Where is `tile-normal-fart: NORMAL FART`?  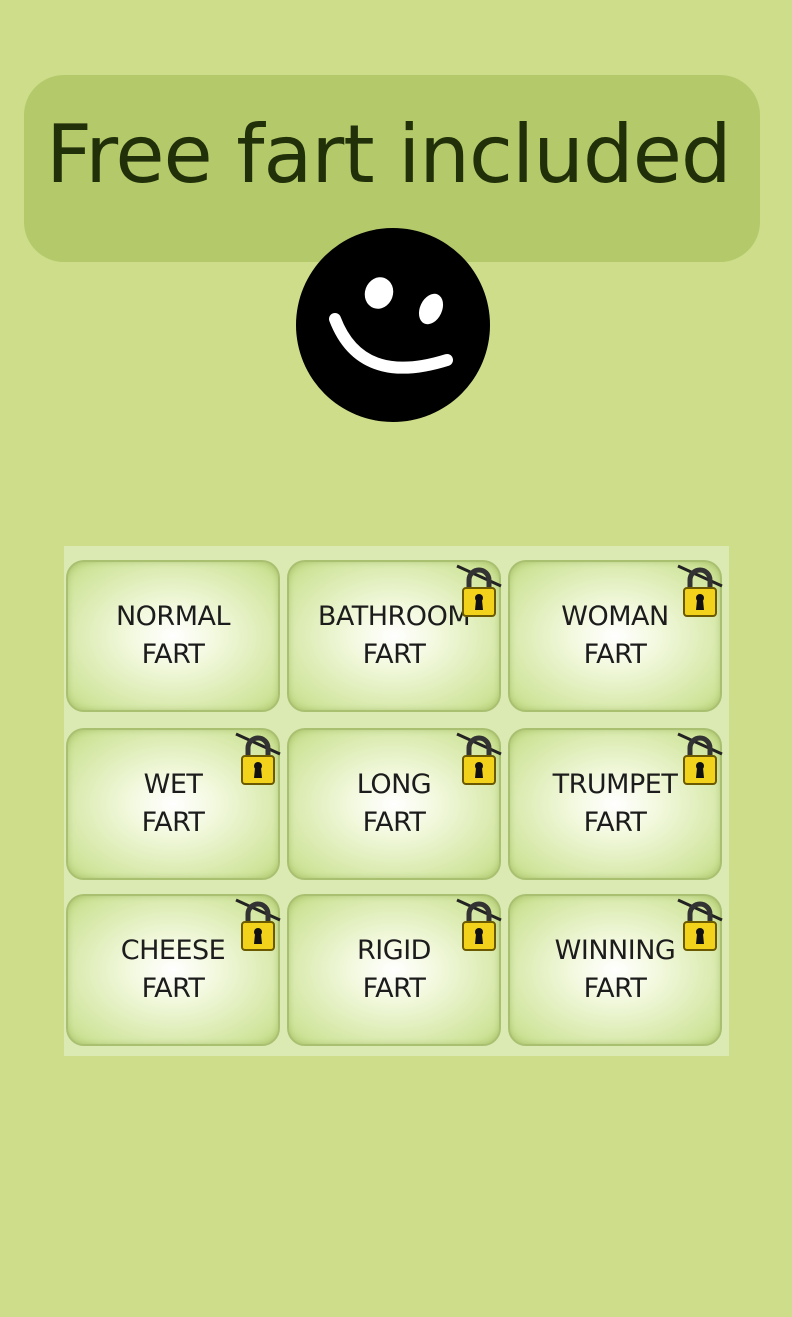
tile-normal-fart: NORMAL FART is located at coordinates (173, 636).